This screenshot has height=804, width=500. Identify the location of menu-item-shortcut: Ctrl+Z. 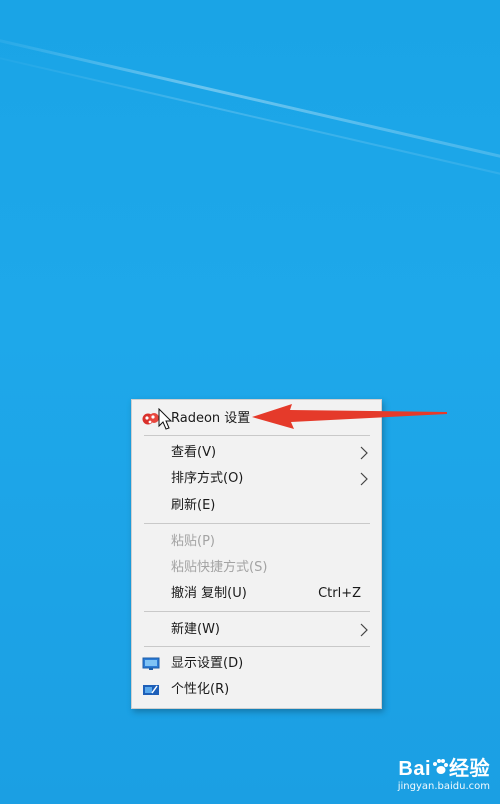
(339, 593).